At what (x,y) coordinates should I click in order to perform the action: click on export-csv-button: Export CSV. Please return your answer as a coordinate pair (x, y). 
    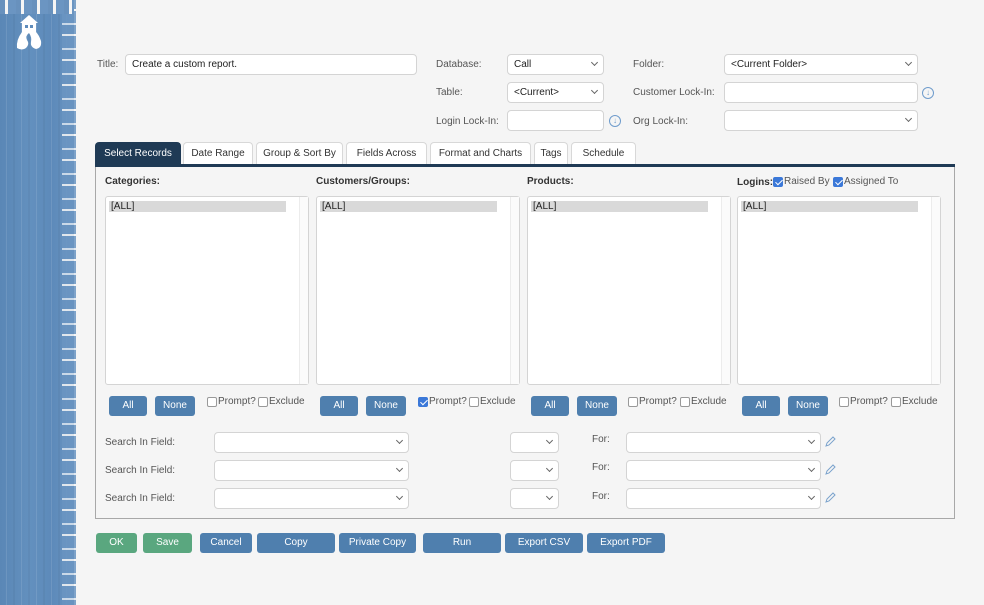
    Looking at the image, I should click on (544, 543).